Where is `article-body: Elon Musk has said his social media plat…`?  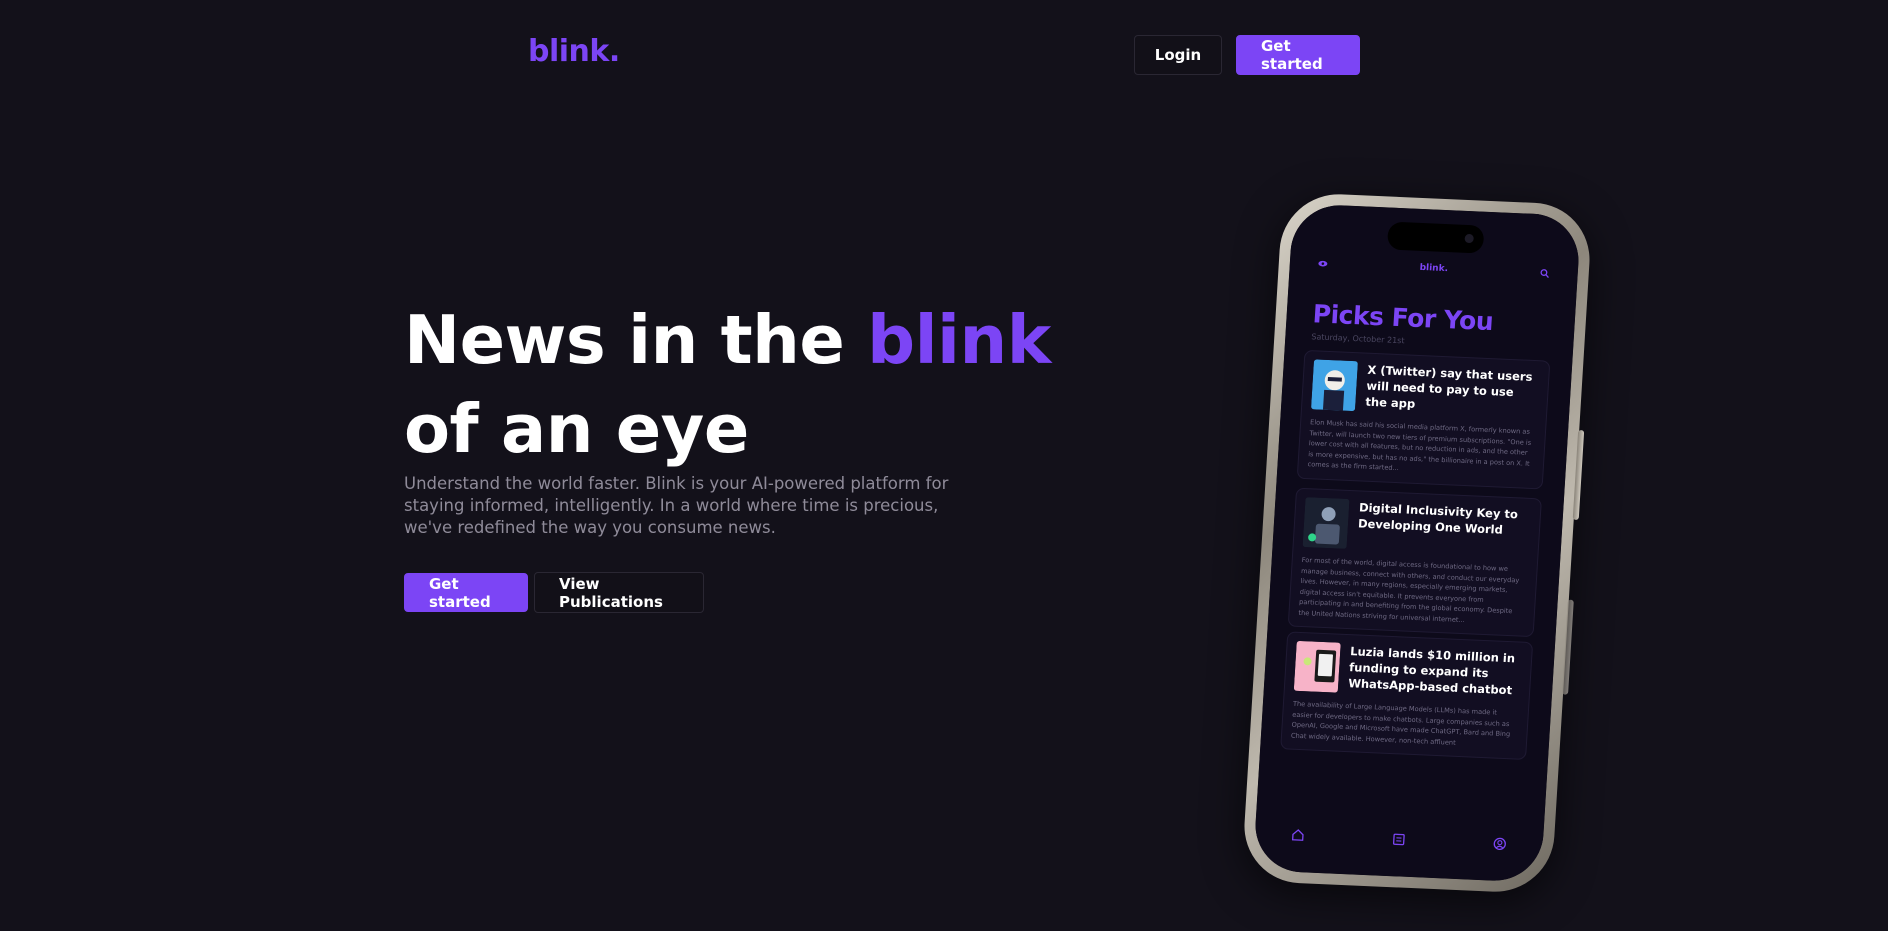 article-body: Elon Musk has said his social media plat… is located at coordinates (1419, 445).